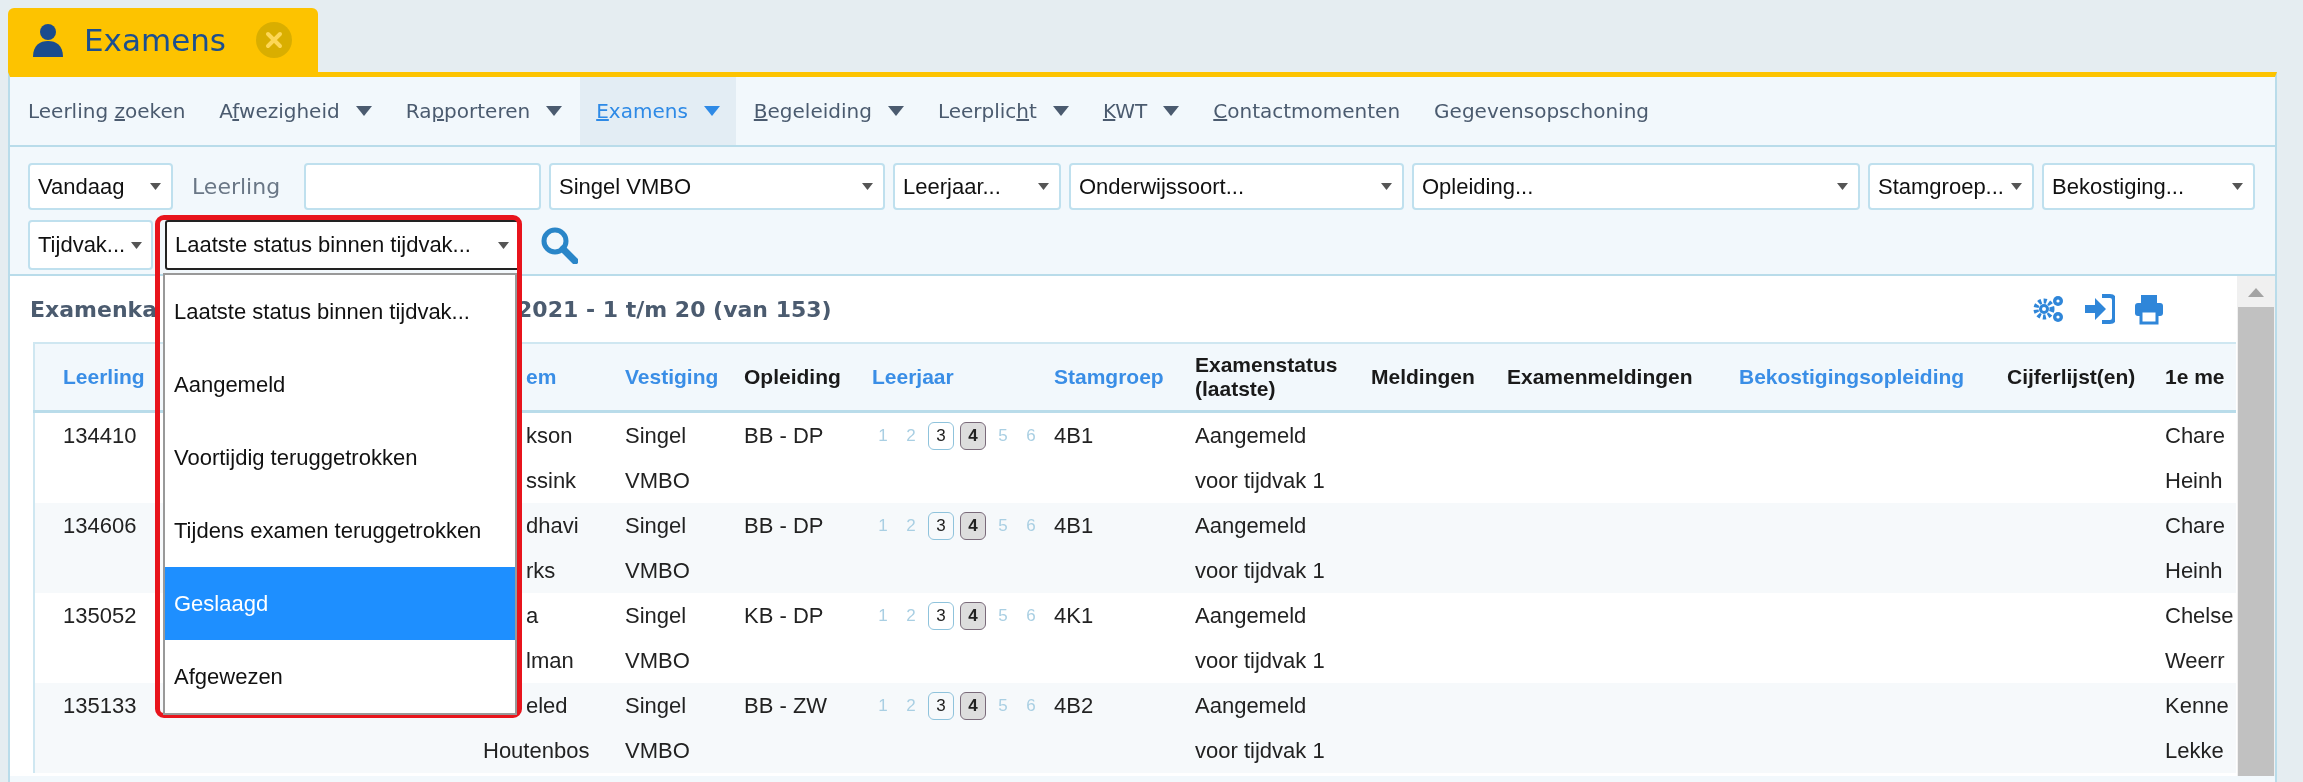  Describe the element at coordinates (107, 111) in the screenshot. I see `menu-item: Leerling zoeken` at that location.